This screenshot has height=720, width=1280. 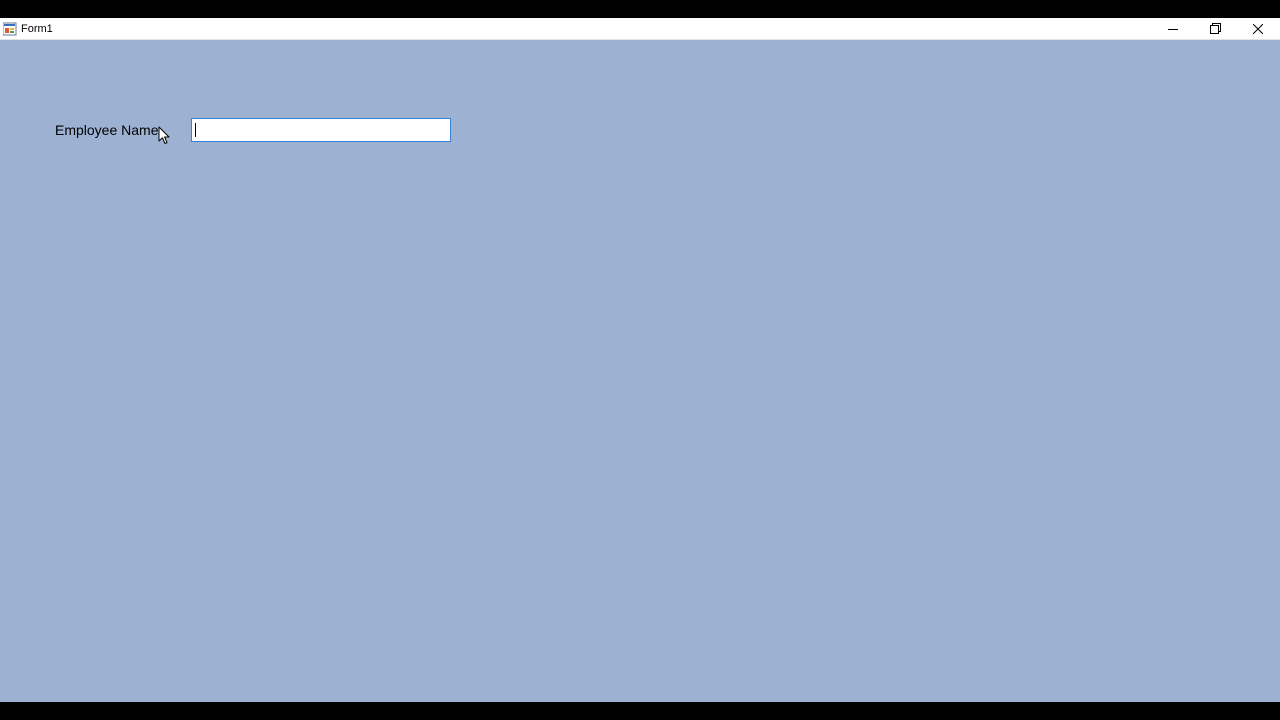 I want to click on close-icon, so click(x=1258, y=28).